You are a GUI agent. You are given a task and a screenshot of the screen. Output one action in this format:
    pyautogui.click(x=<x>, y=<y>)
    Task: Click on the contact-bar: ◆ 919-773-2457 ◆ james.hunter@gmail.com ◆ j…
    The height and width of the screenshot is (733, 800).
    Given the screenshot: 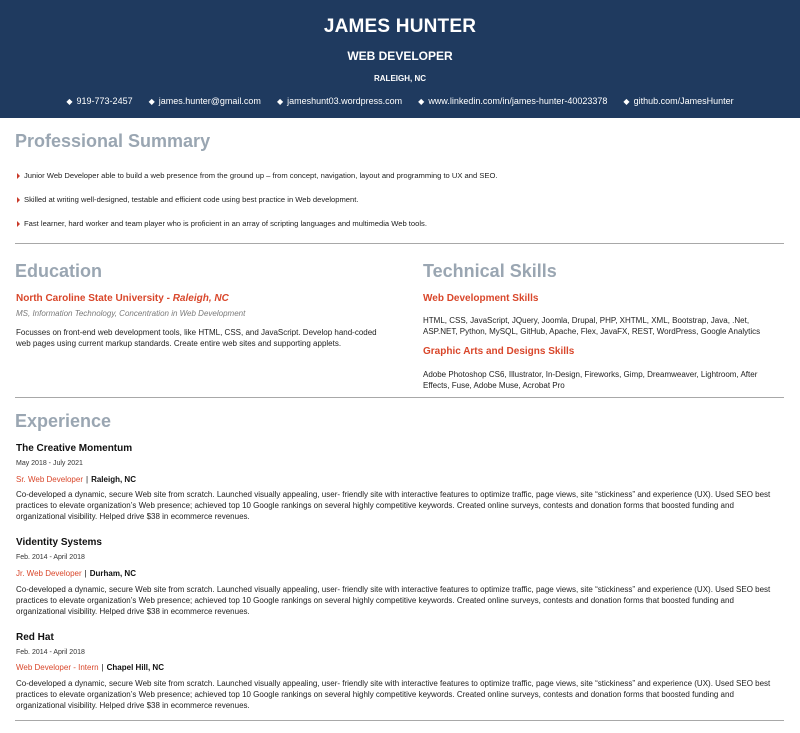 What is the action you would take?
    pyautogui.click(x=400, y=101)
    